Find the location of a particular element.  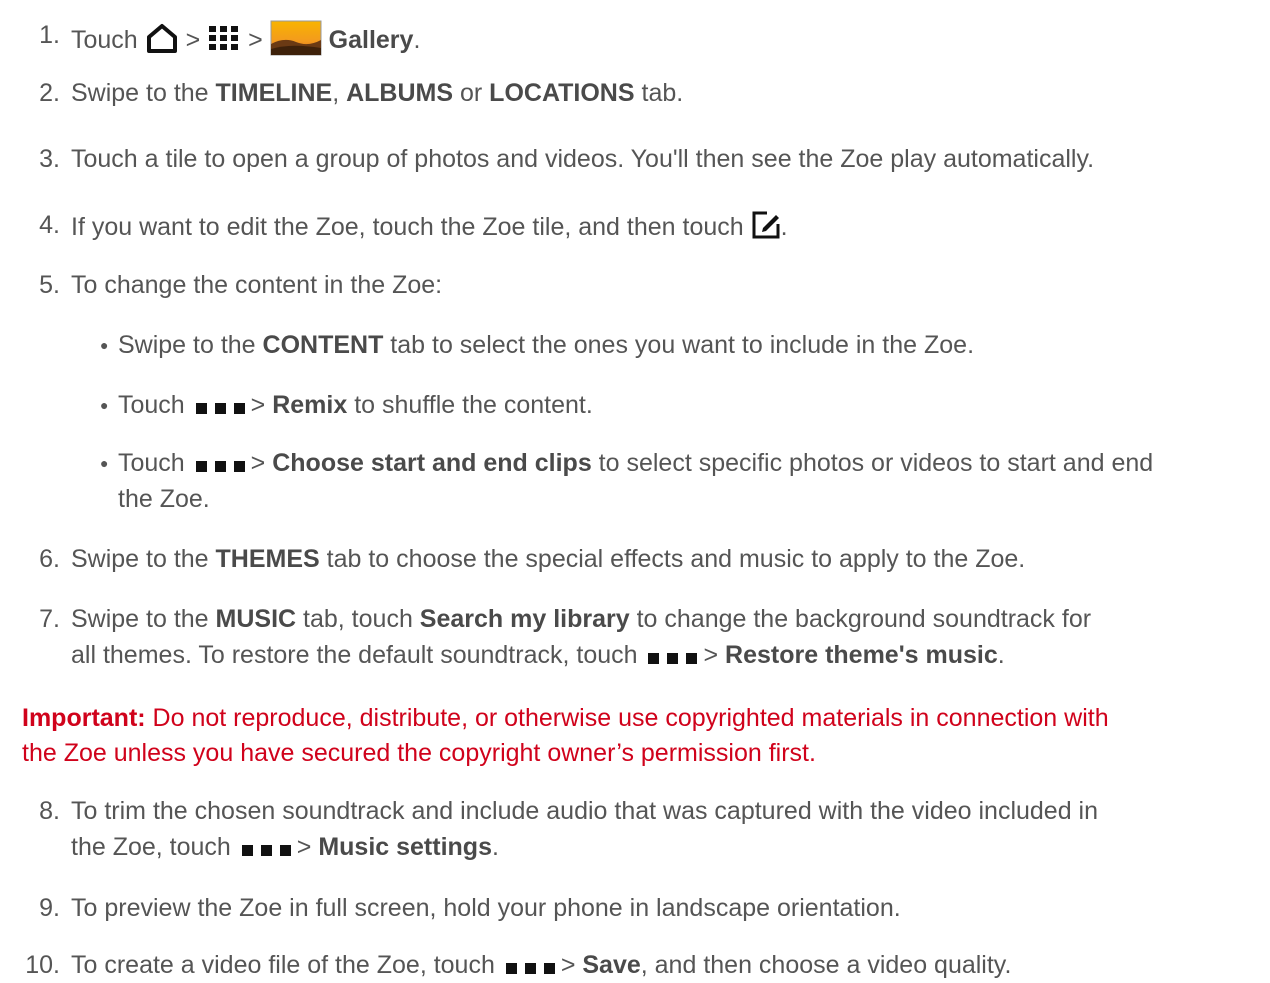

step-text: Touch is located at coordinates (104, 40).